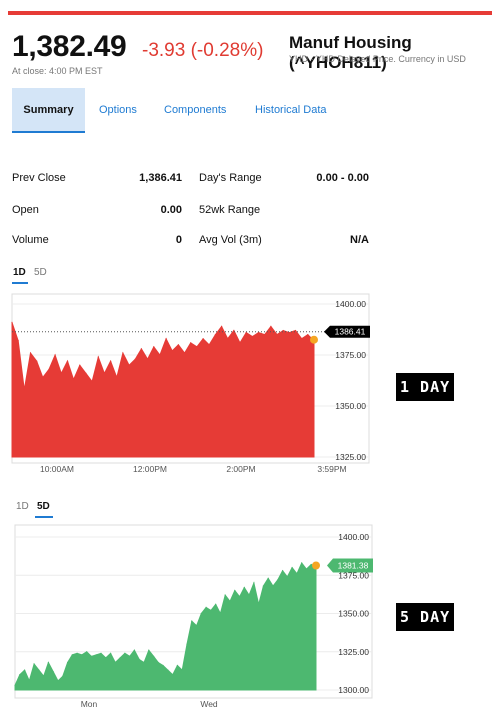 This screenshot has height=712, width=496. I want to click on chart-5d-y-tick: 1325.00, so click(353, 652).